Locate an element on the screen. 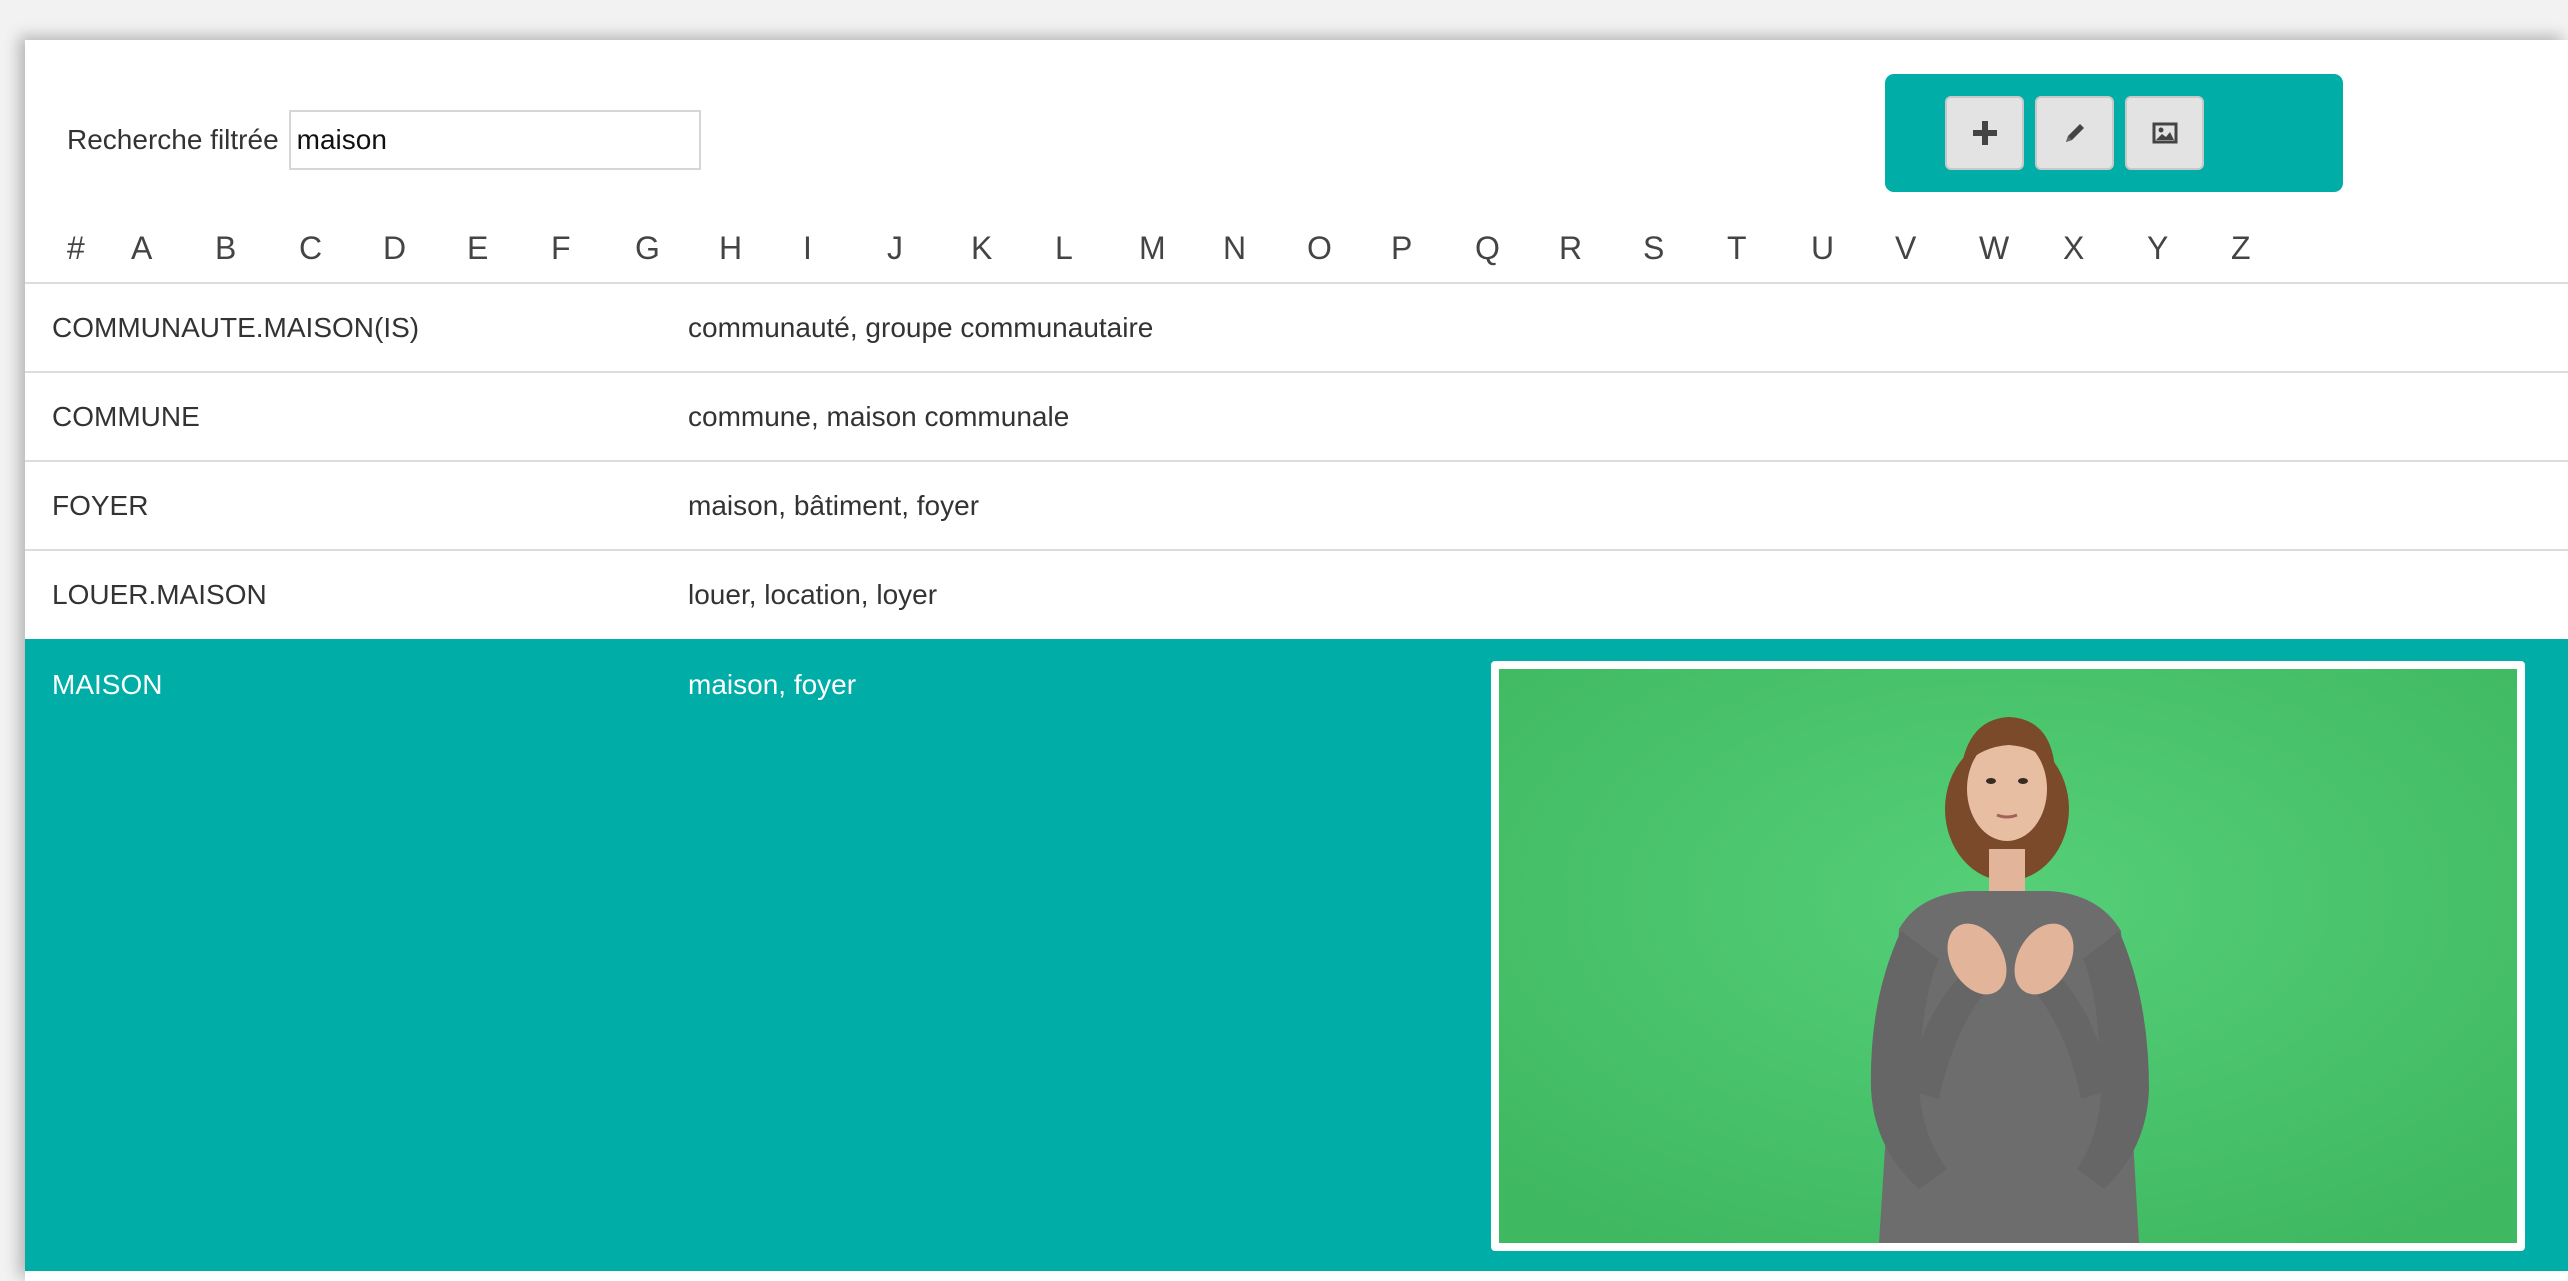 This screenshot has width=2568, height=1281. toolbar is located at coordinates (2114, 133).